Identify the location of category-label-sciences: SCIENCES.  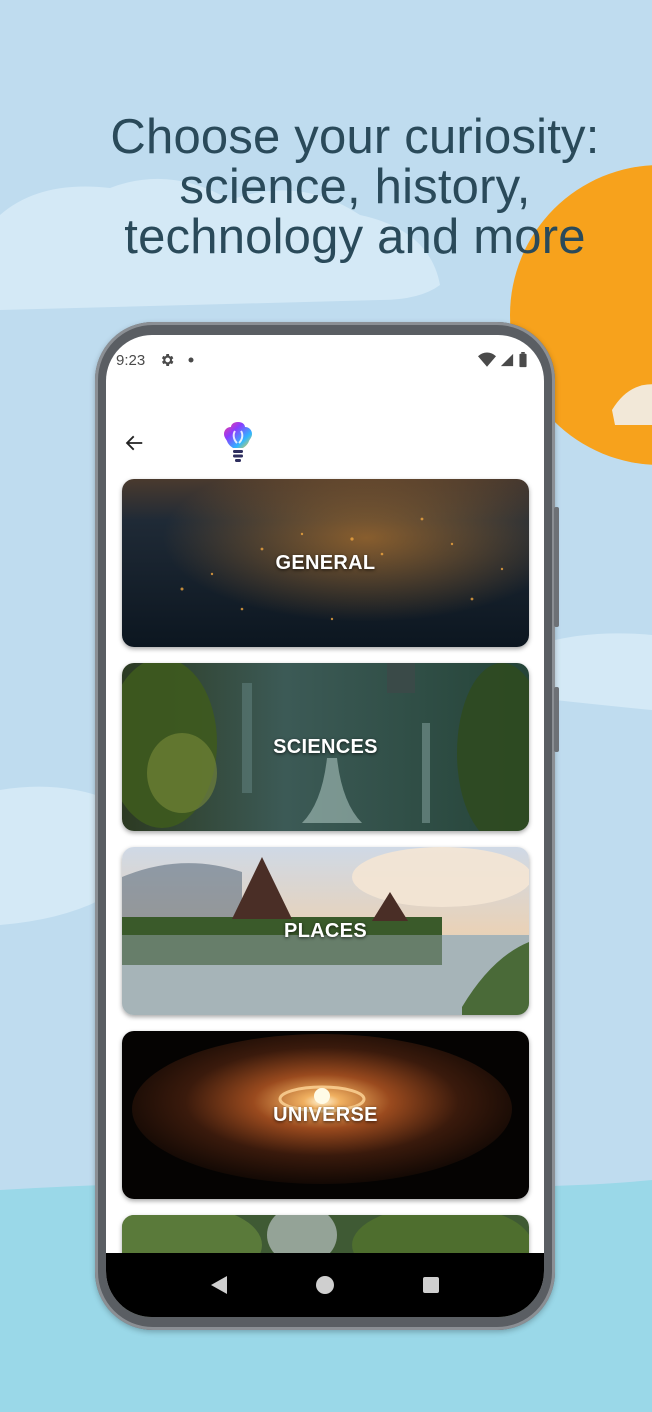
(325, 746).